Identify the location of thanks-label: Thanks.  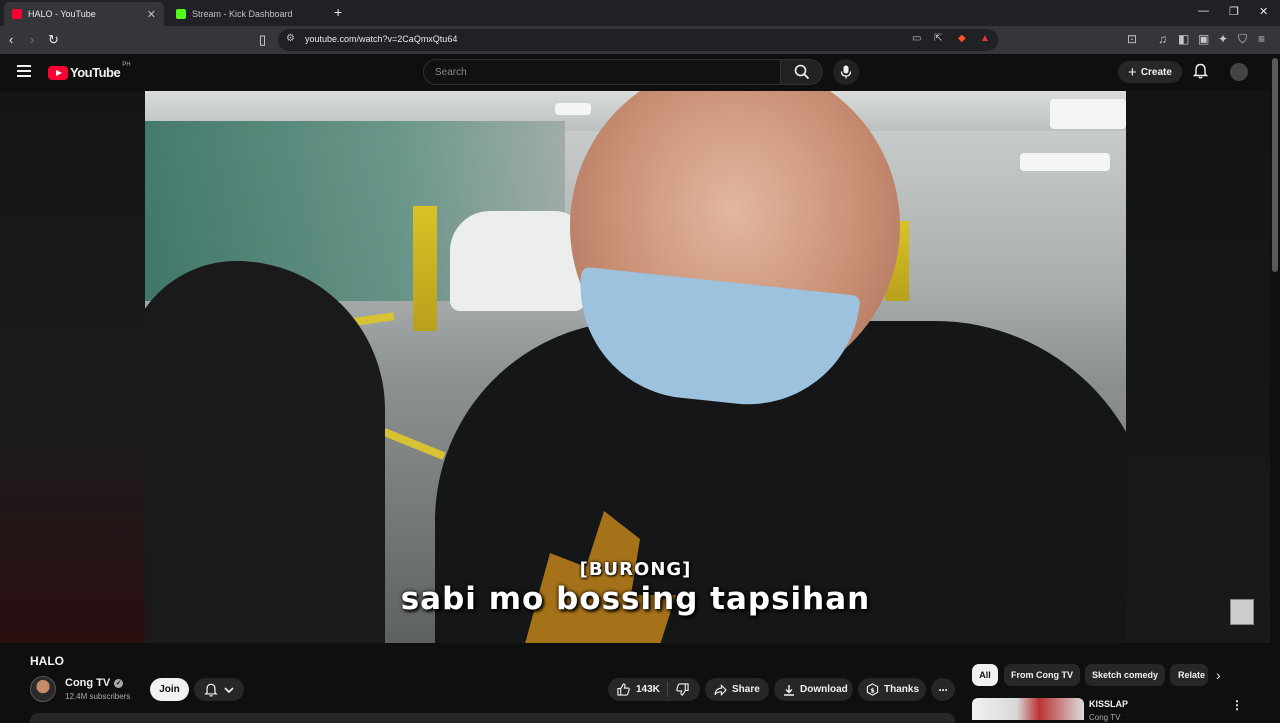
(902, 689).